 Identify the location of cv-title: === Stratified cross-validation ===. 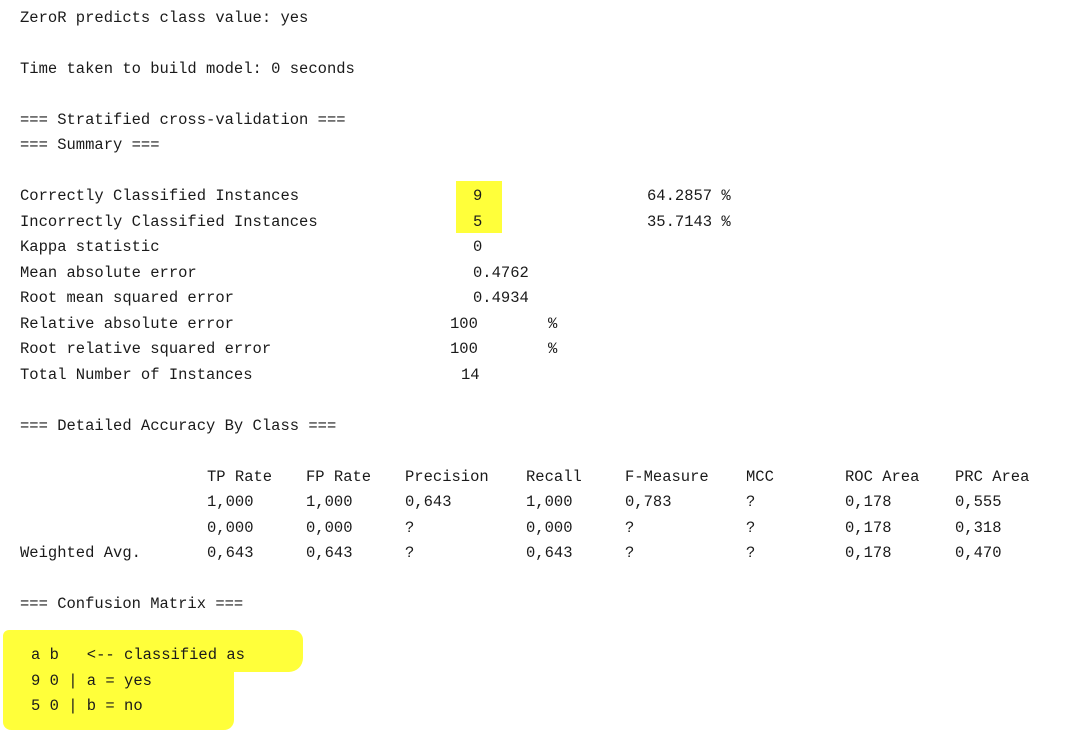
(183, 120).